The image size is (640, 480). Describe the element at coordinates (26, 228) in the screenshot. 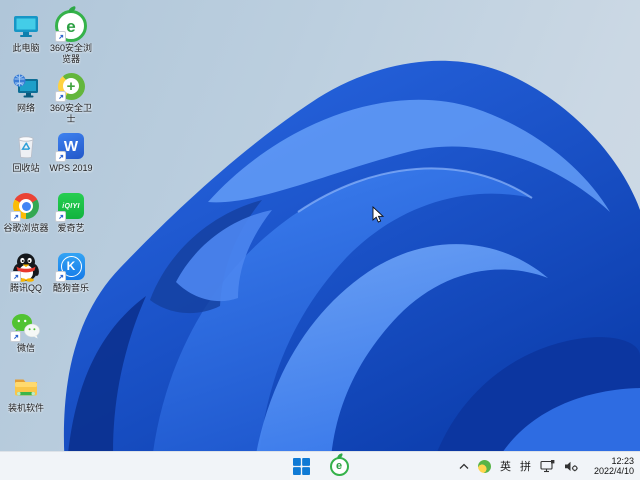

I see `desktop-icon-label: 谷歌浏览器` at that location.